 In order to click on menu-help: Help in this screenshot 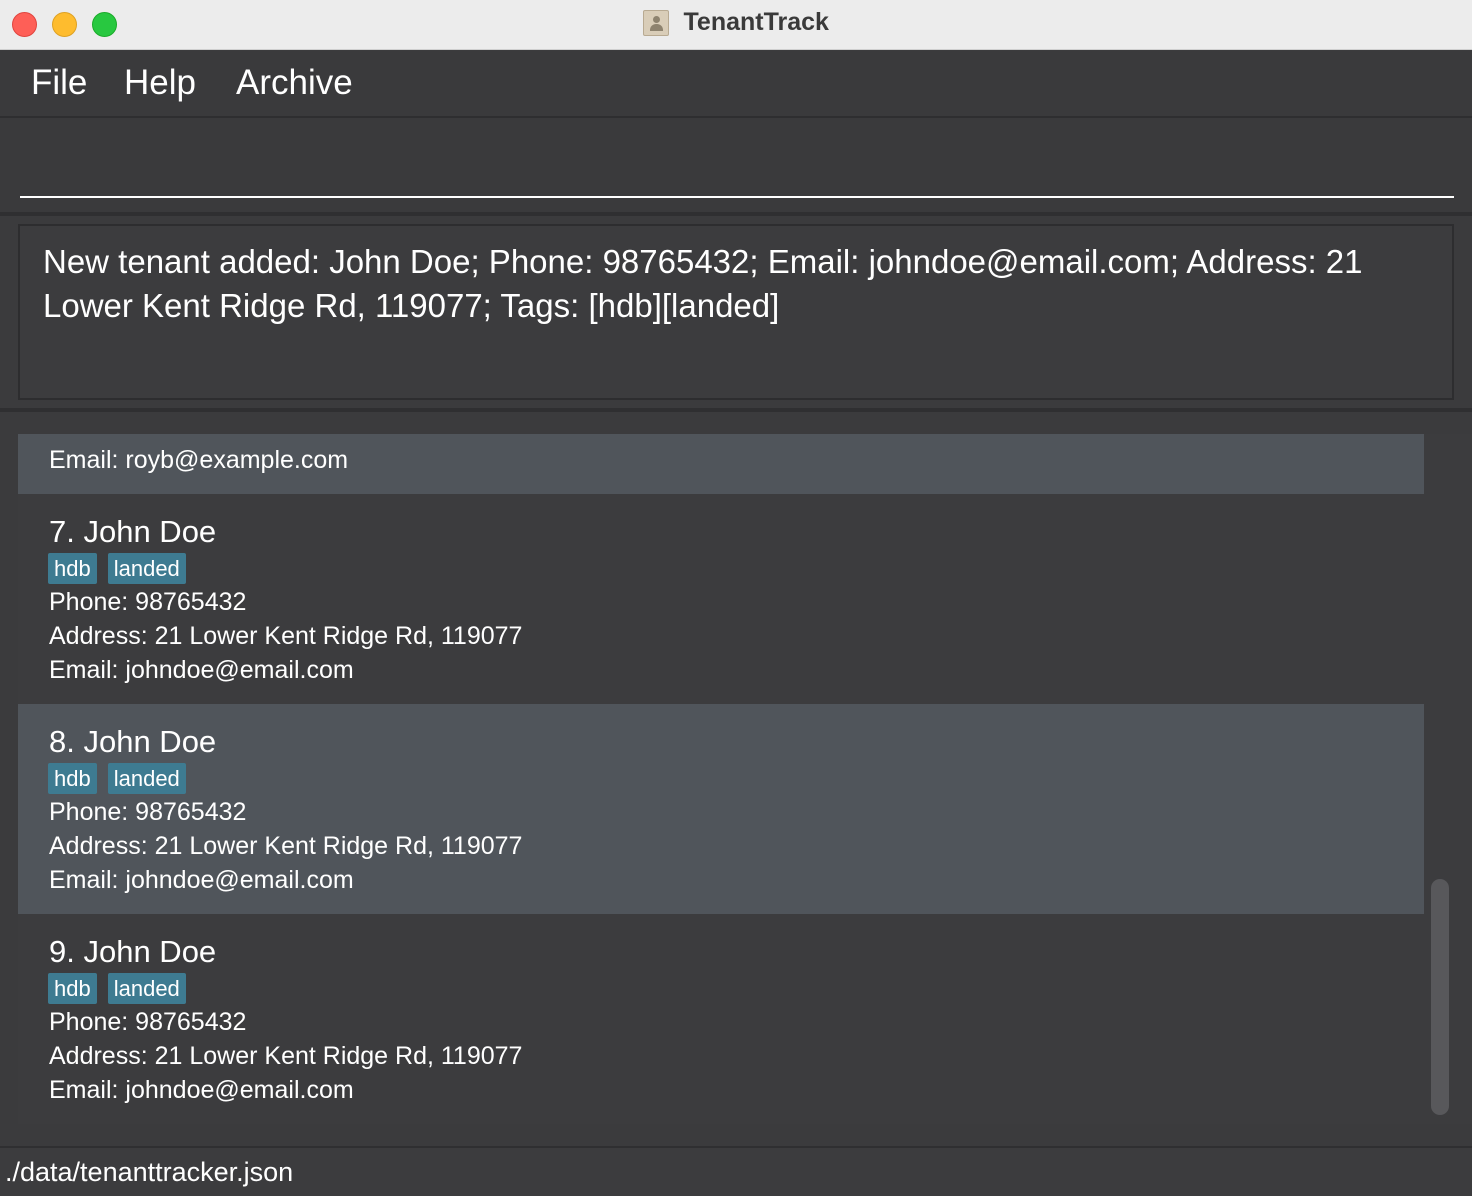, I will do `click(160, 83)`.